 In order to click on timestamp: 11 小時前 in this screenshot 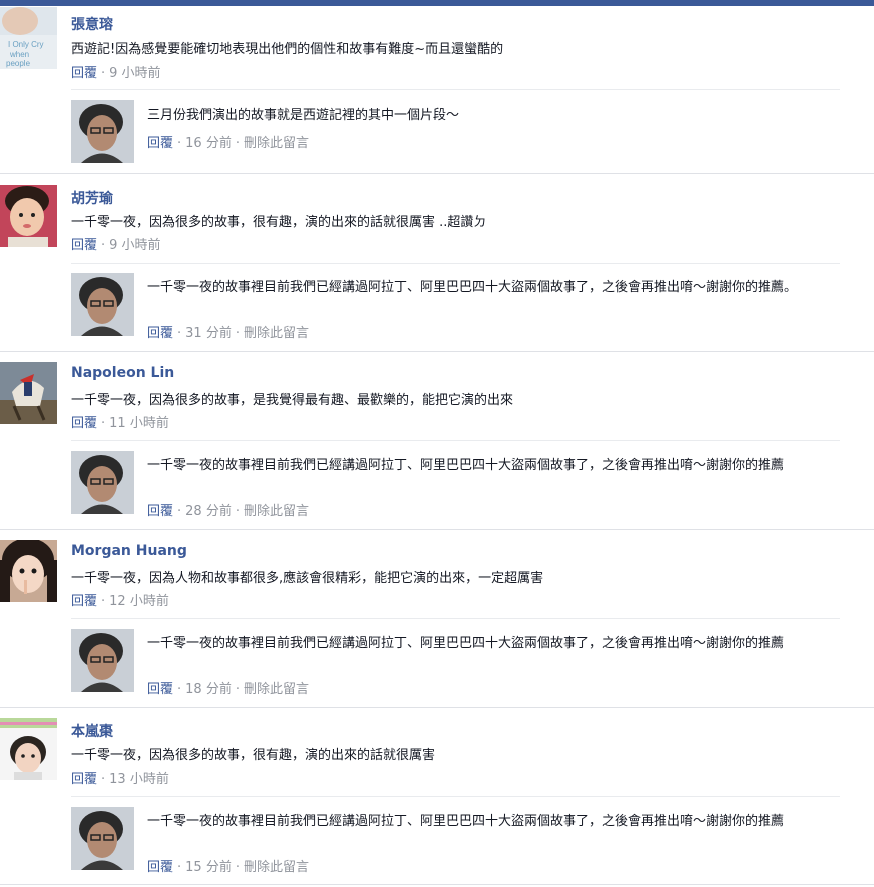, I will do `click(139, 423)`.